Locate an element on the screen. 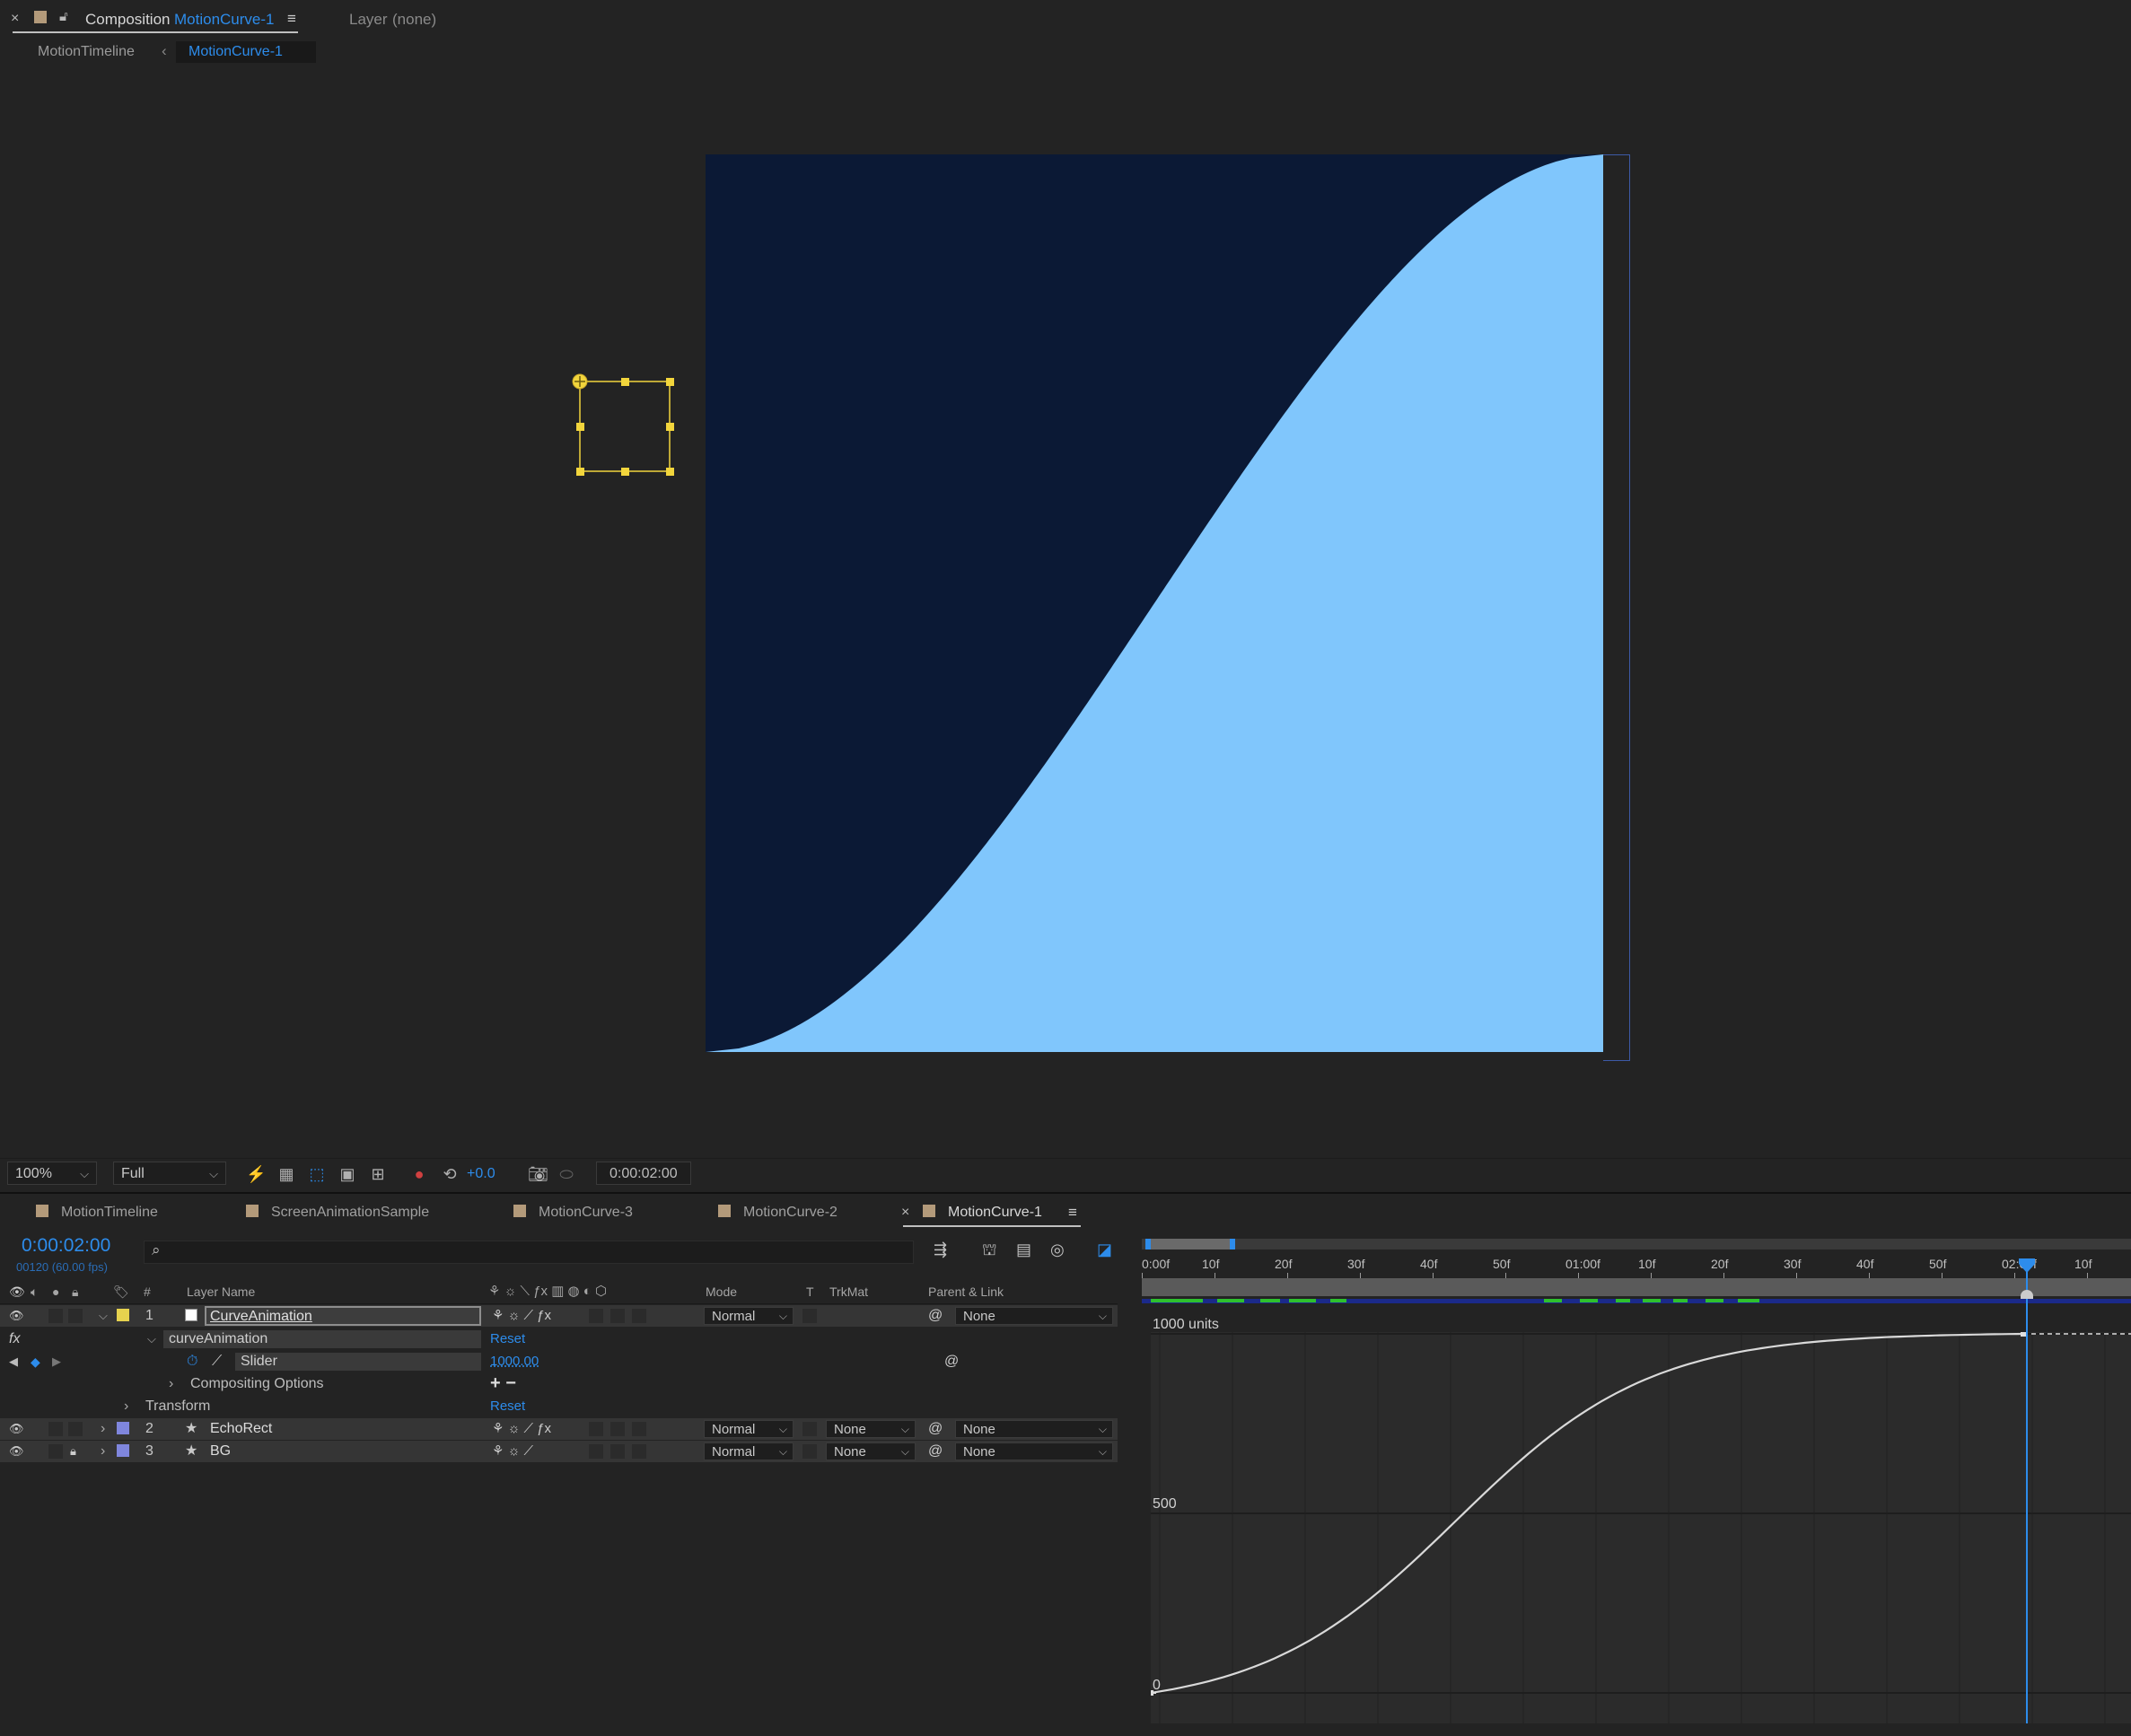 This screenshot has width=2131, height=1736. panel-title: Composition is located at coordinates (128, 20).